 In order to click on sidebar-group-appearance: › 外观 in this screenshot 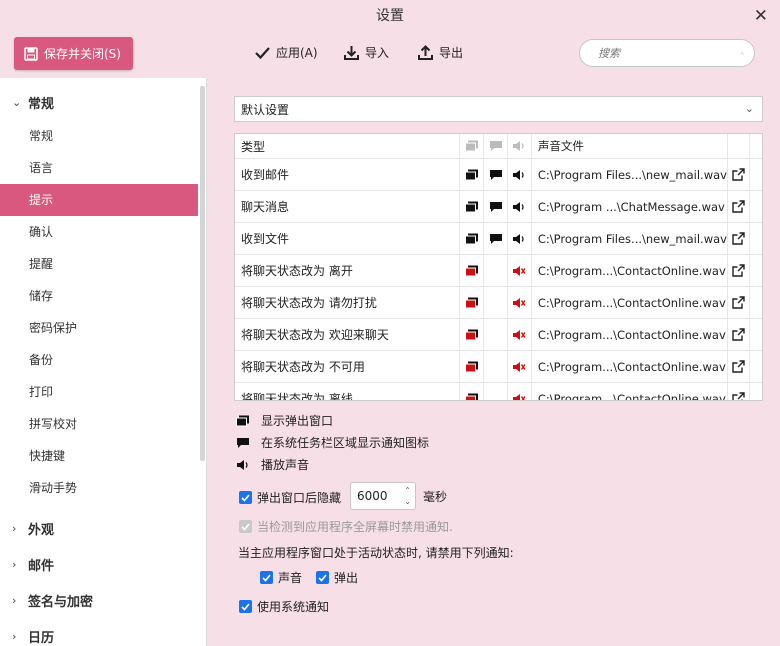, I will do `click(103, 528)`.